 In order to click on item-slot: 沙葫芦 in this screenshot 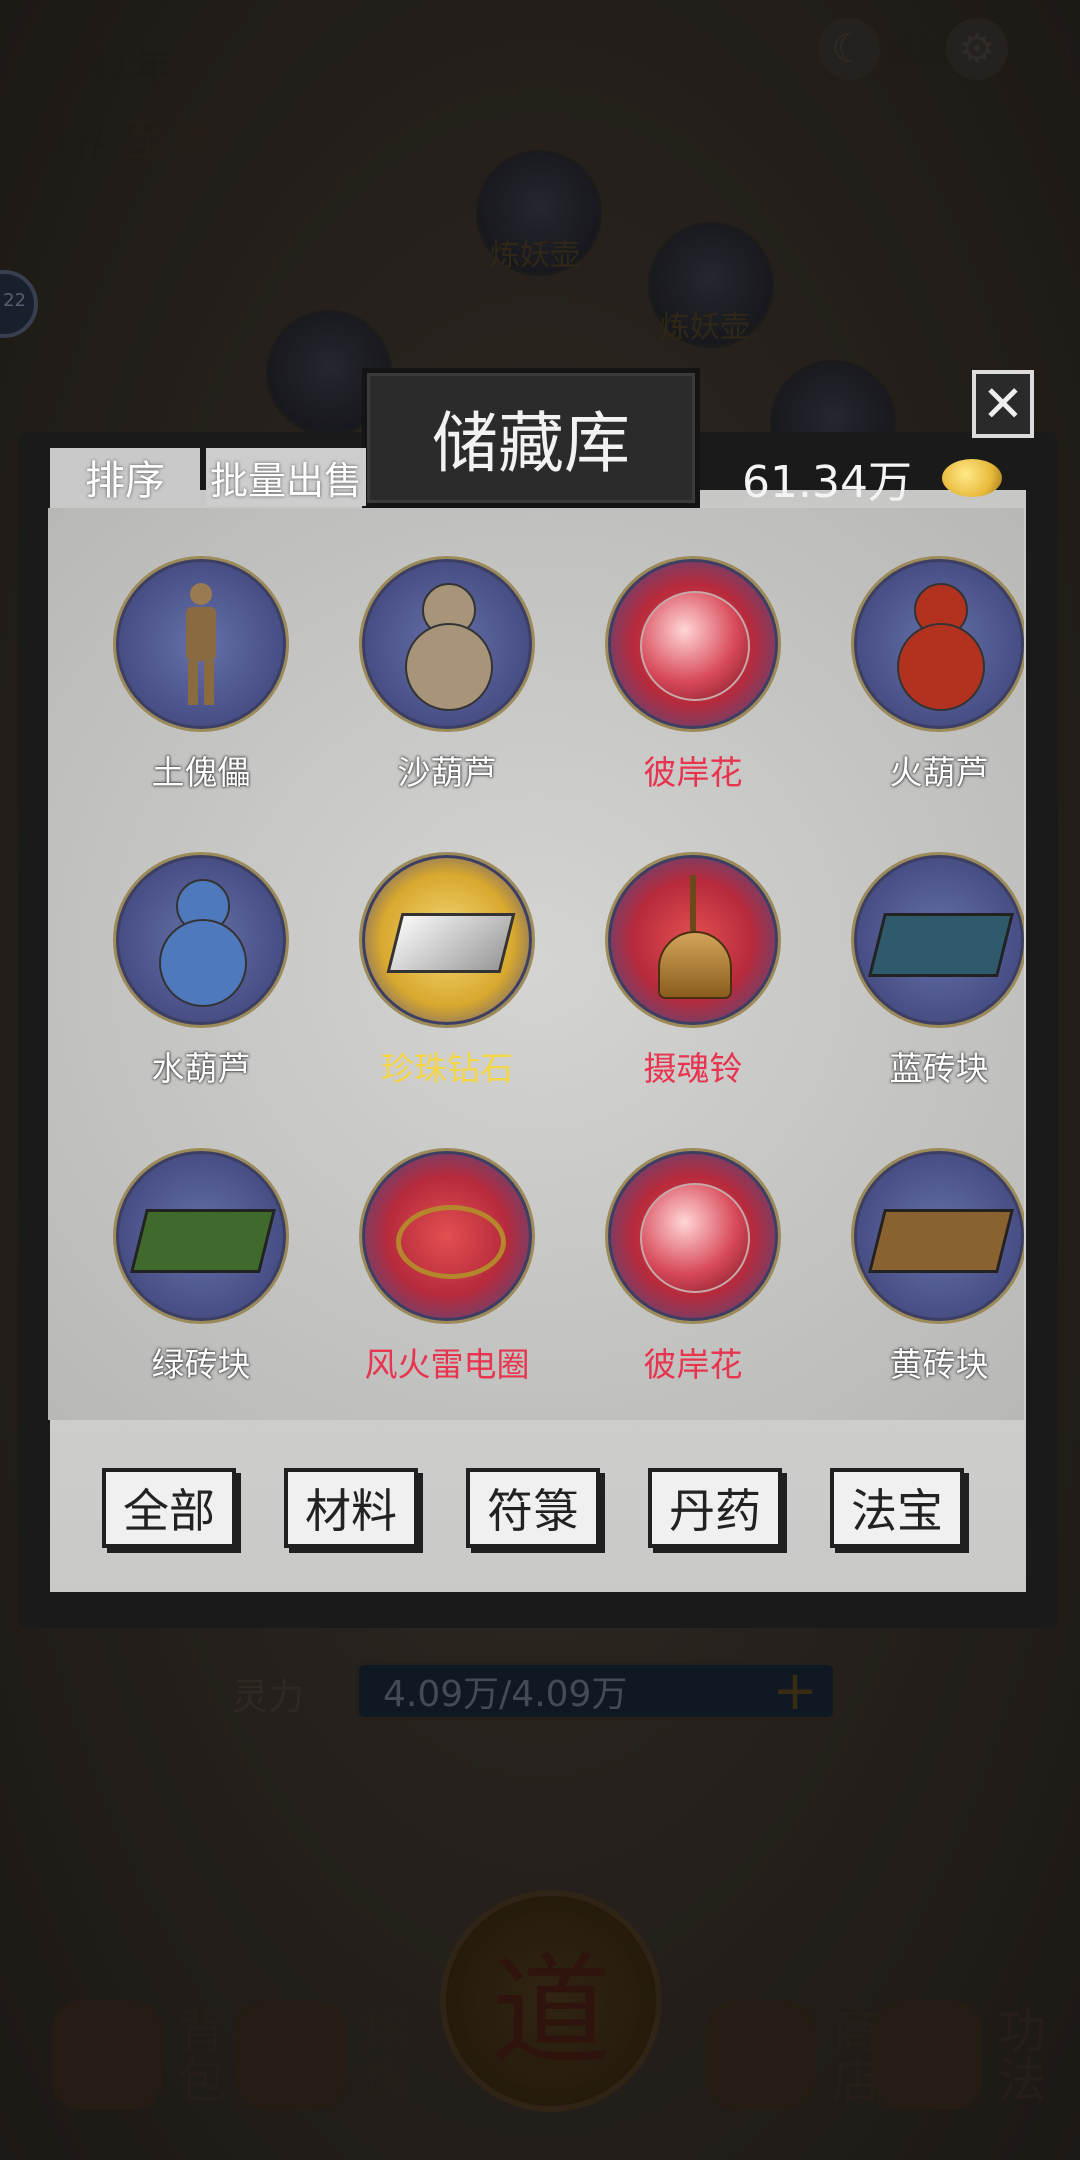, I will do `click(447, 675)`.